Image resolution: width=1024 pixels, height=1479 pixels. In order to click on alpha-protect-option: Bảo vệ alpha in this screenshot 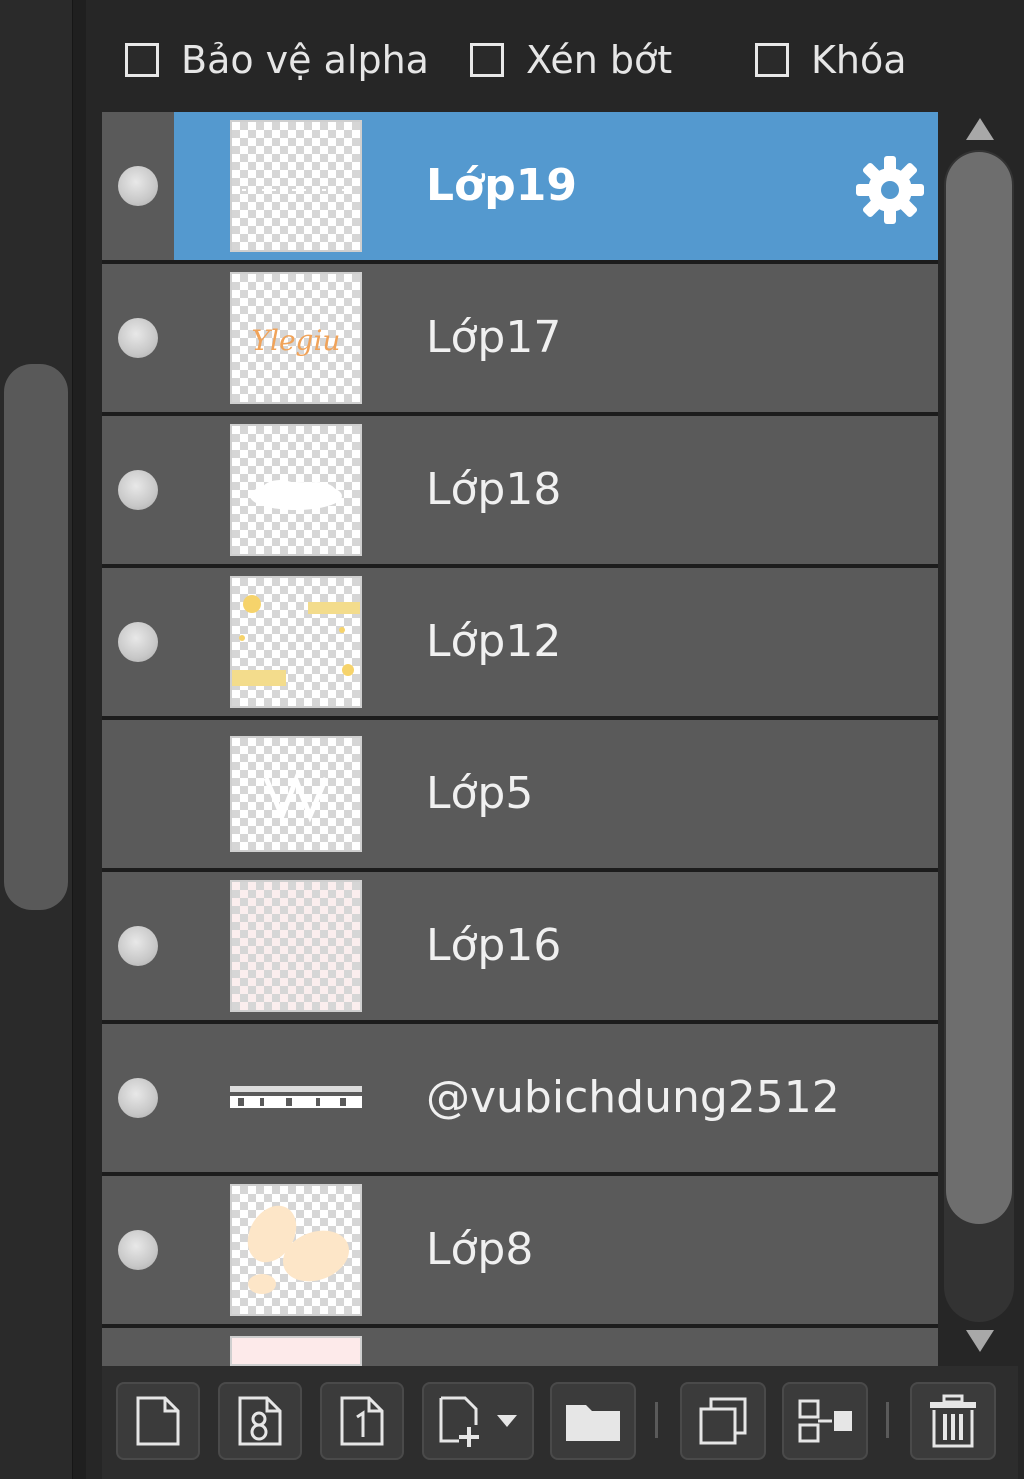, I will do `click(277, 60)`.